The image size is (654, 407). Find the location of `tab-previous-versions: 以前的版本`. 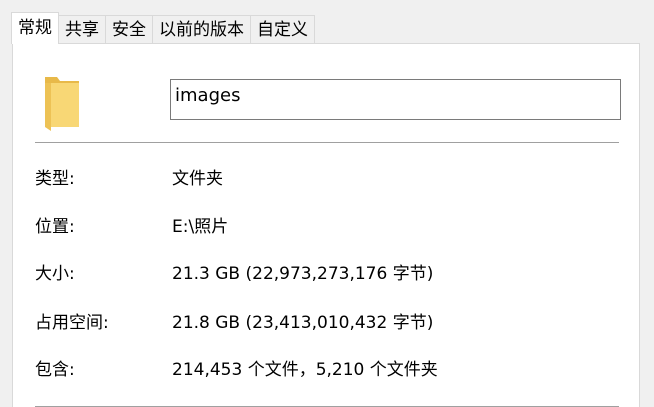

tab-previous-versions: 以前的版本 is located at coordinates (201, 29).